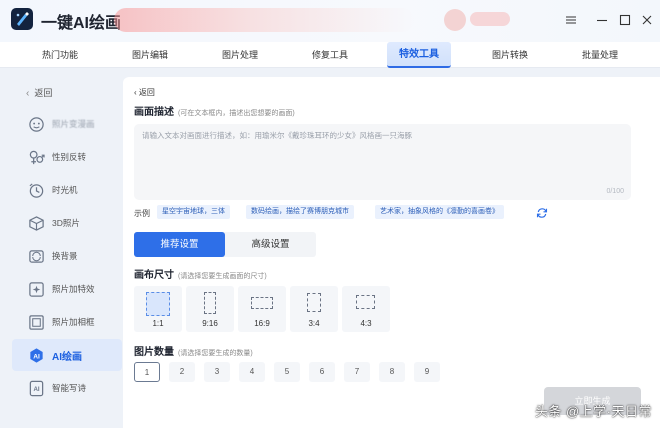 Image resolution: width=660 pixels, height=428 pixels. What do you see at coordinates (236, 113) in the screenshot?
I see `description-hint: (可在文本框内，描述出您想要的画面)` at bounding box center [236, 113].